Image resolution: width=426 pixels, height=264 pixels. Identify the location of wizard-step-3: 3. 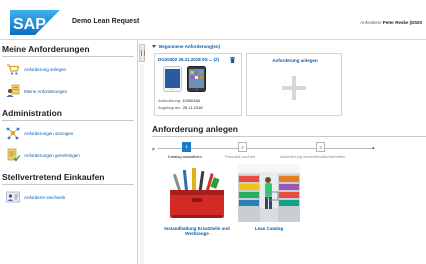
(320, 147).